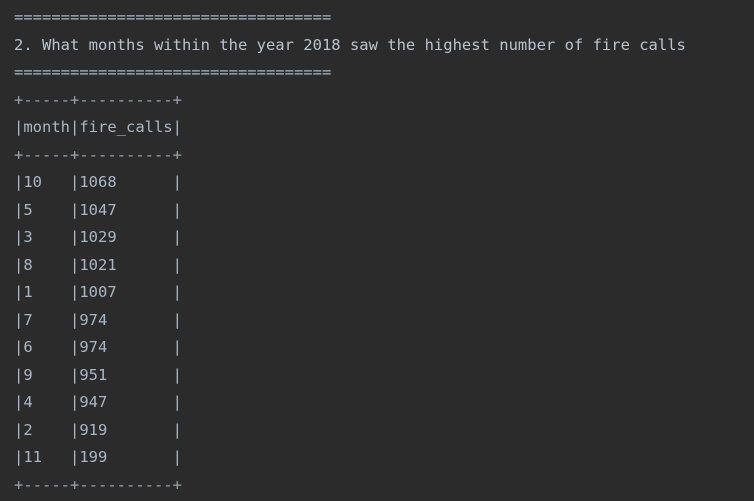  What do you see at coordinates (98, 264) in the screenshot?
I see `table-row: |8 |1021 |` at bounding box center [98, 264].